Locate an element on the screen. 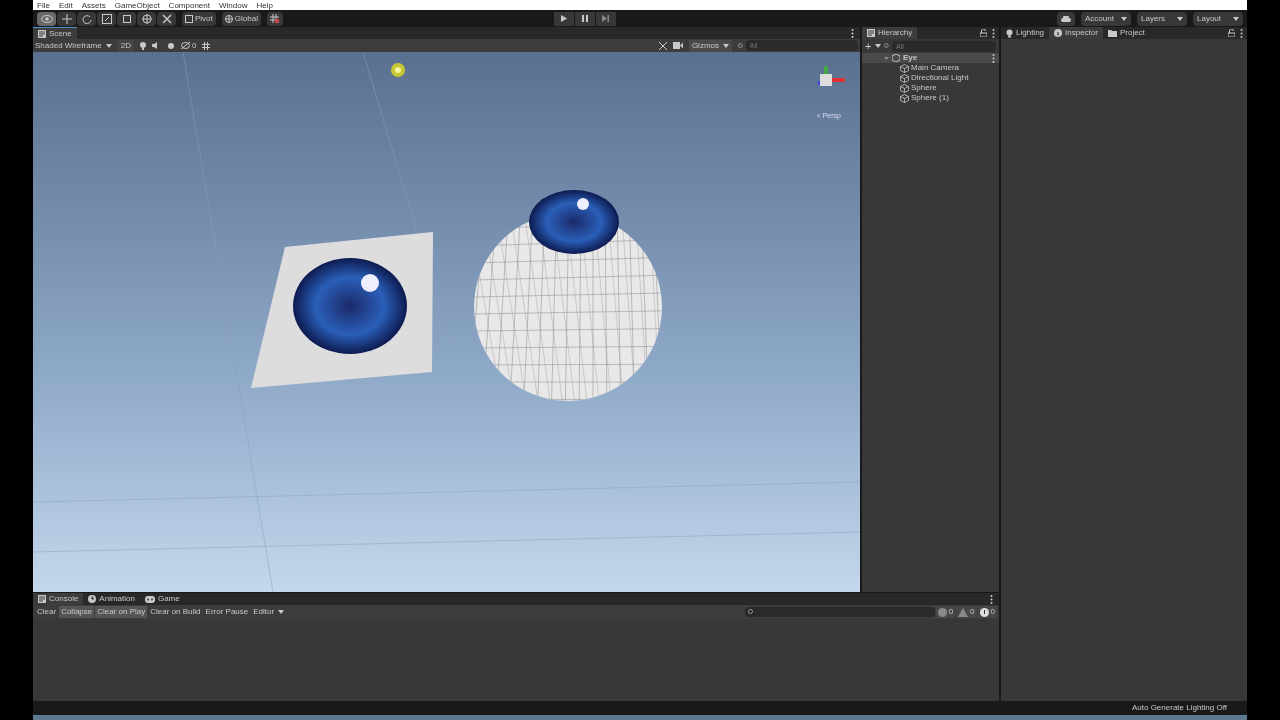  editor-dropdown: Editor is located at coordinates (269, 612).